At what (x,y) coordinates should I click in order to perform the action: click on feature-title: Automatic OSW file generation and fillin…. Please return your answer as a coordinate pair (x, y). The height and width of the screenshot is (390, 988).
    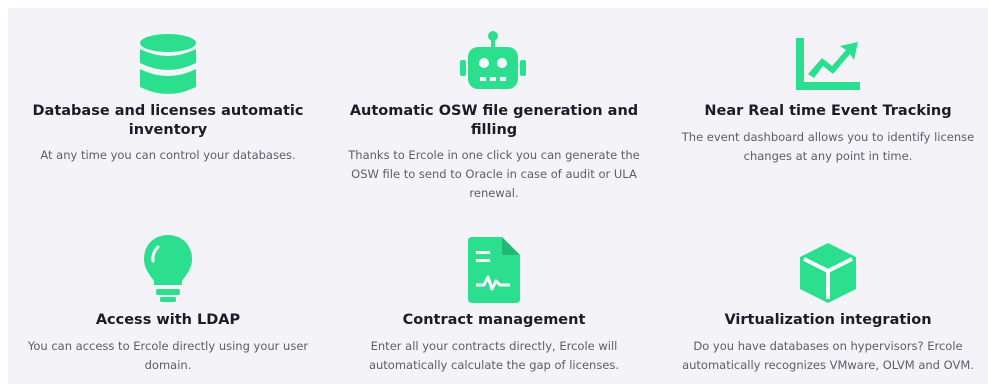
    Looking at the image, I should click on (494, 120).